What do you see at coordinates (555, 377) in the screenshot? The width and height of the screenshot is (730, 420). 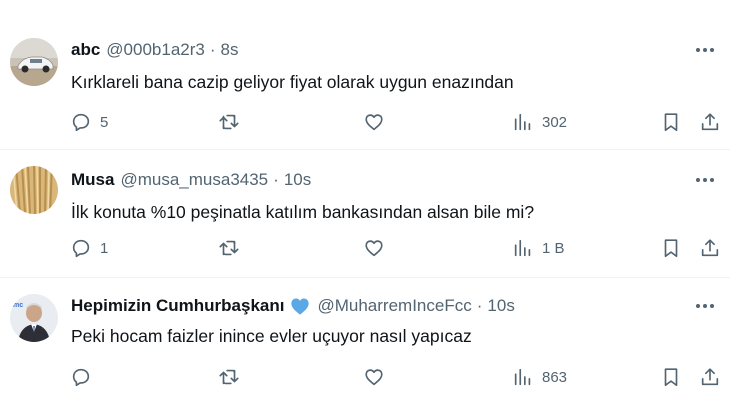 I see `view-count: 863` at bounding box center [555, 377].